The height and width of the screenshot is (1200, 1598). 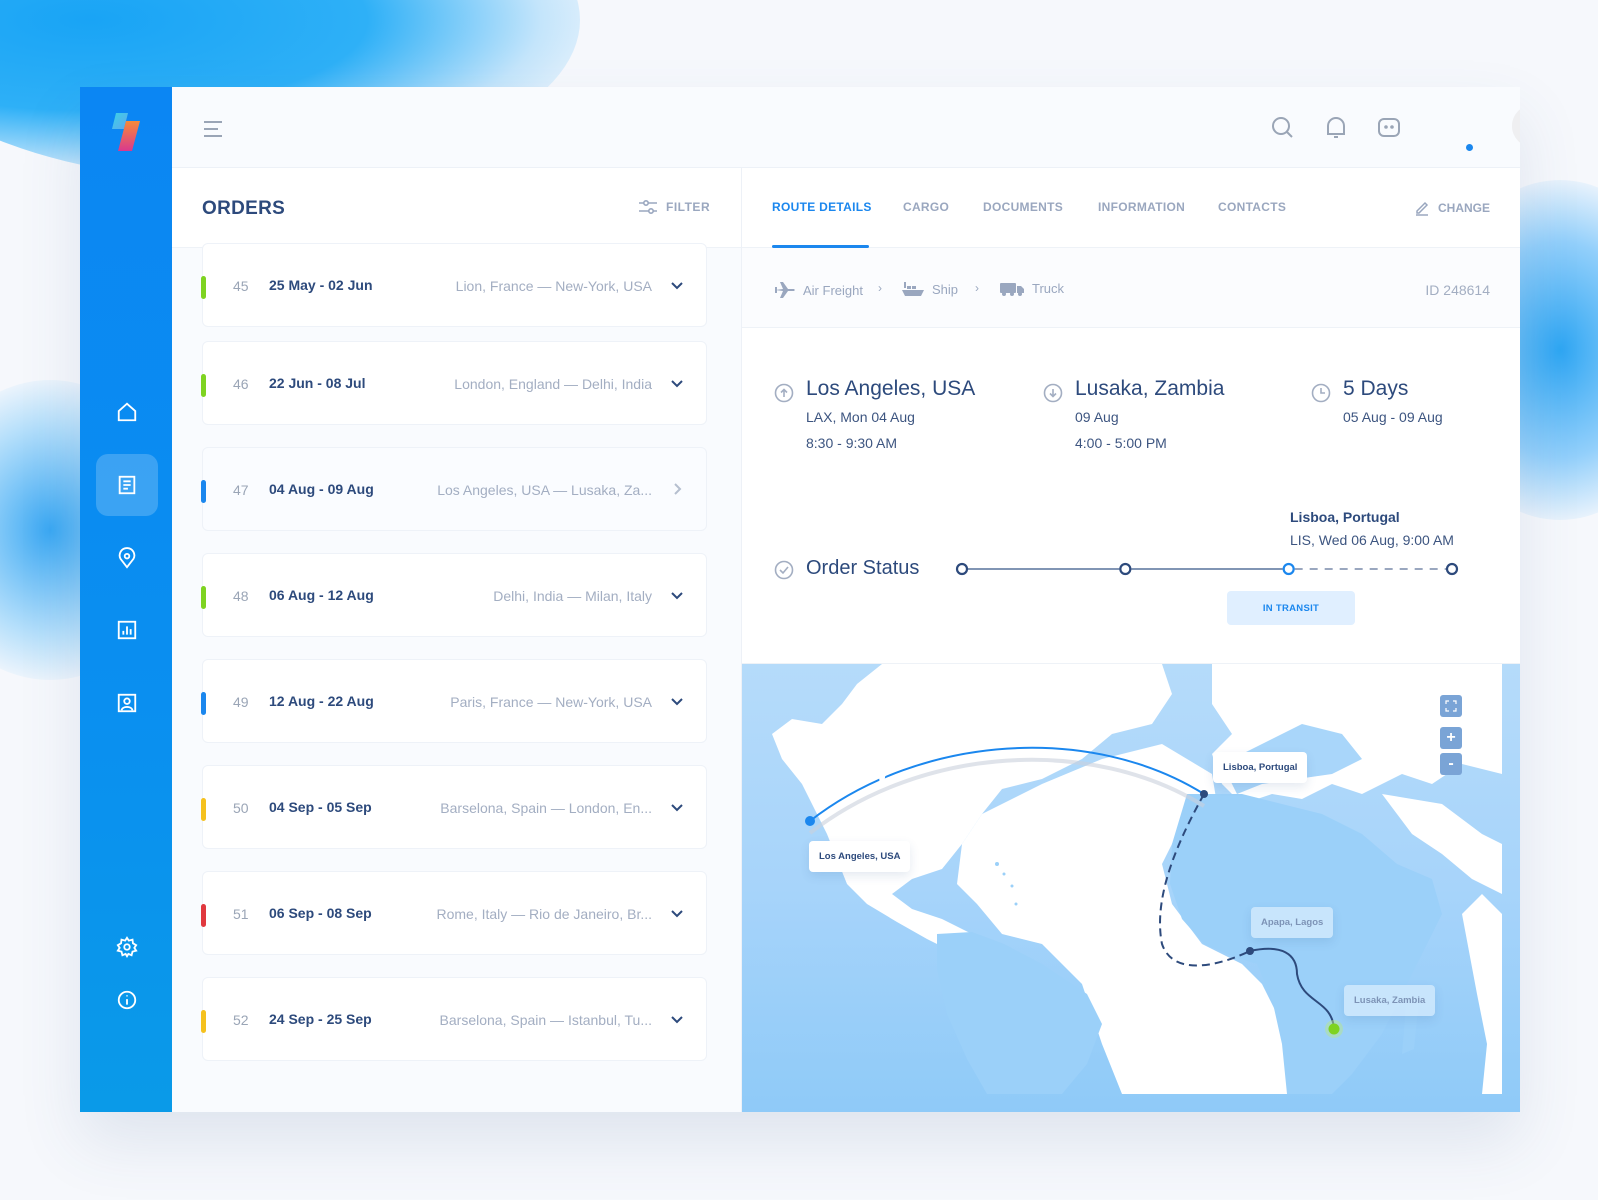 I want to click on order-status-label: Order Status, so click(x=863, y=568).